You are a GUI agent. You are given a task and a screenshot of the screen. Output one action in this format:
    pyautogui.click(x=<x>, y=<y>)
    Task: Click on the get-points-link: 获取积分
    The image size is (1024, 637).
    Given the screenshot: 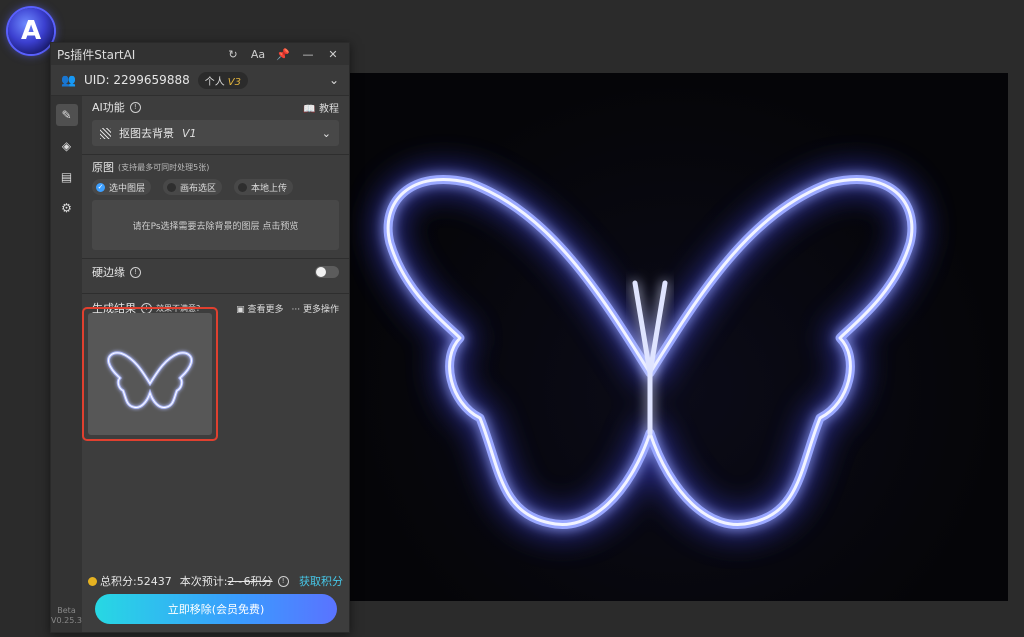 What is the action you would take?
    pyautogui.click(x=321, y=581)
    